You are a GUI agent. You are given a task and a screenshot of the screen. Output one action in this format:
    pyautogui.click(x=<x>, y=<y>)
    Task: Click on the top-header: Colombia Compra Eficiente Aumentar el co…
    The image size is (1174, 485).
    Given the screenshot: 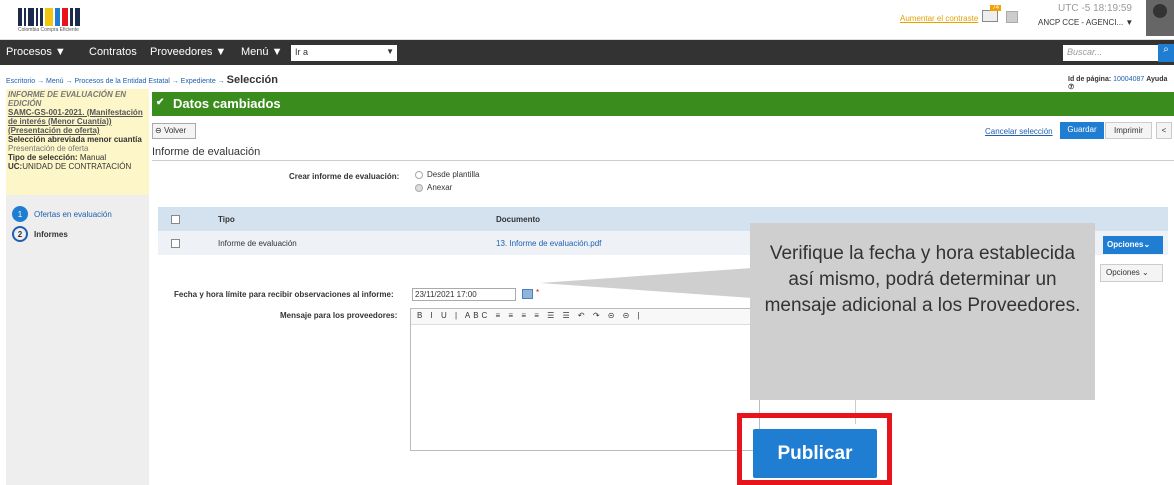 What is the action you would take?
    pyautogui.click(x=587, y=20)
    